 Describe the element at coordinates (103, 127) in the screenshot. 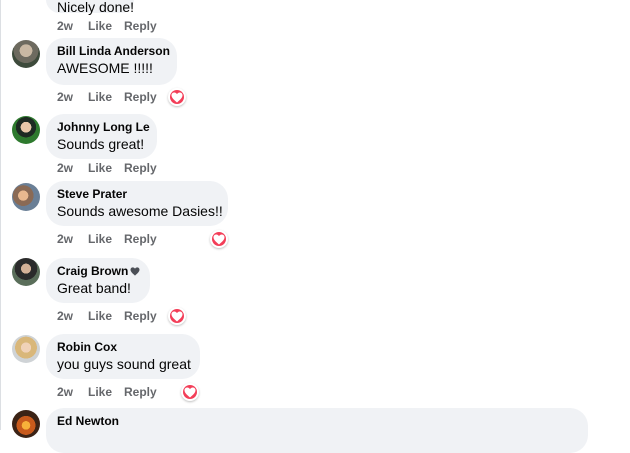

I see `commenter-name: Johnny Long Le` at that location.